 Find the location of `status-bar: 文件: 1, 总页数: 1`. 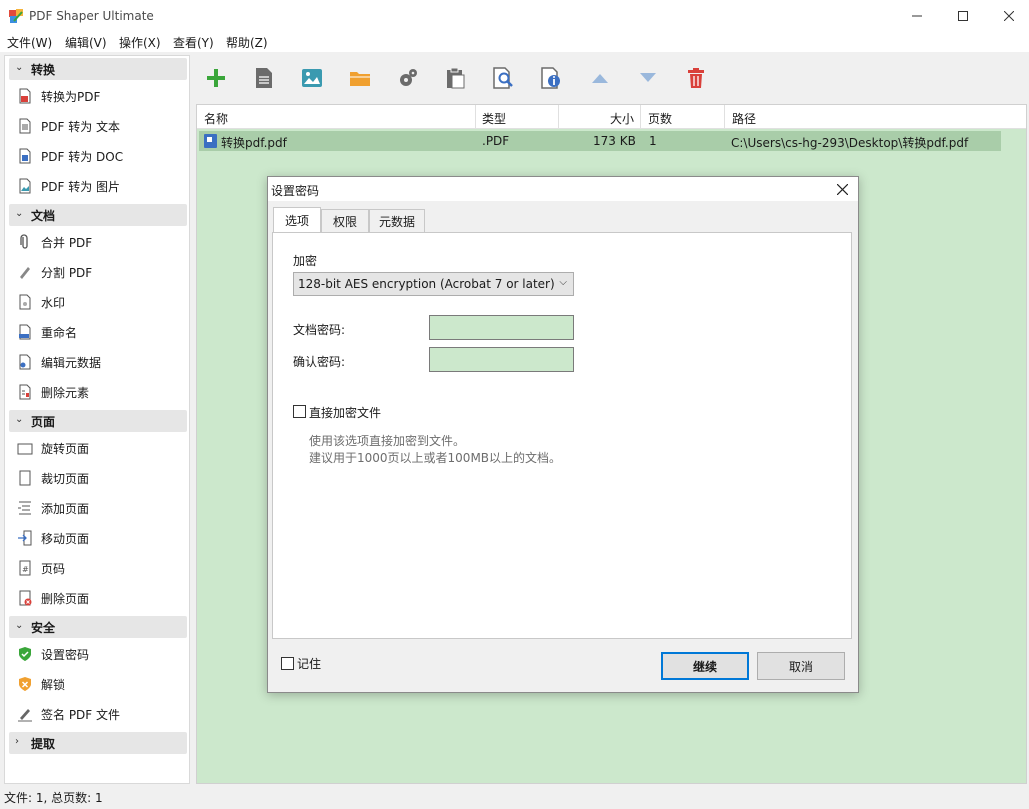

status-bar: 文件: 1, 总页数: 1 is located at coordinates (514, 797).